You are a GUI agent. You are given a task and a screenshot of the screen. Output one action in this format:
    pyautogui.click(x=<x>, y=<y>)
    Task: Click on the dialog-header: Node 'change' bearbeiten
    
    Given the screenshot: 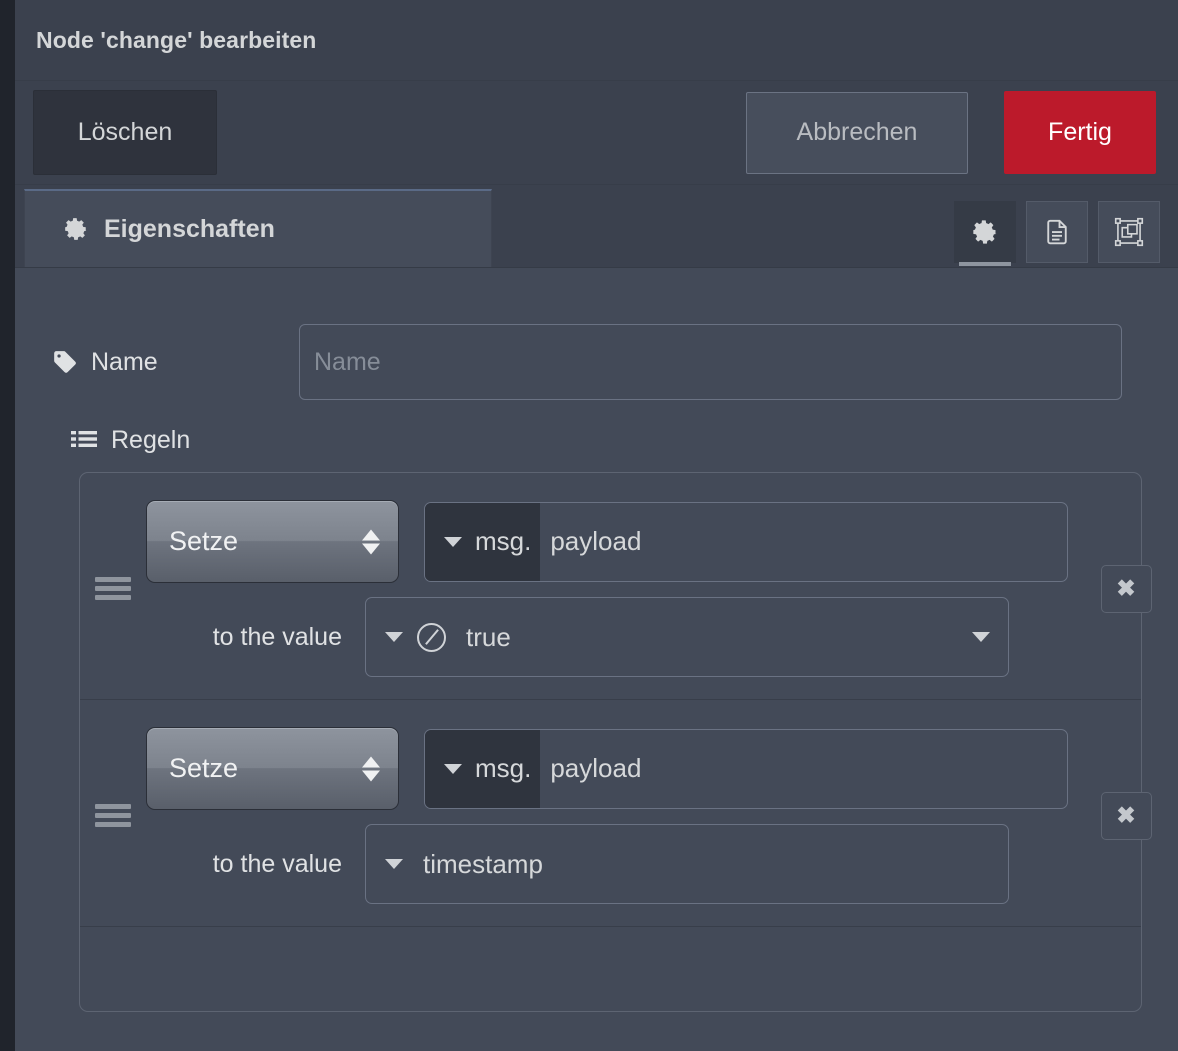 What is the action you would take?
    pyautogui.click(x=596, y=40)
    